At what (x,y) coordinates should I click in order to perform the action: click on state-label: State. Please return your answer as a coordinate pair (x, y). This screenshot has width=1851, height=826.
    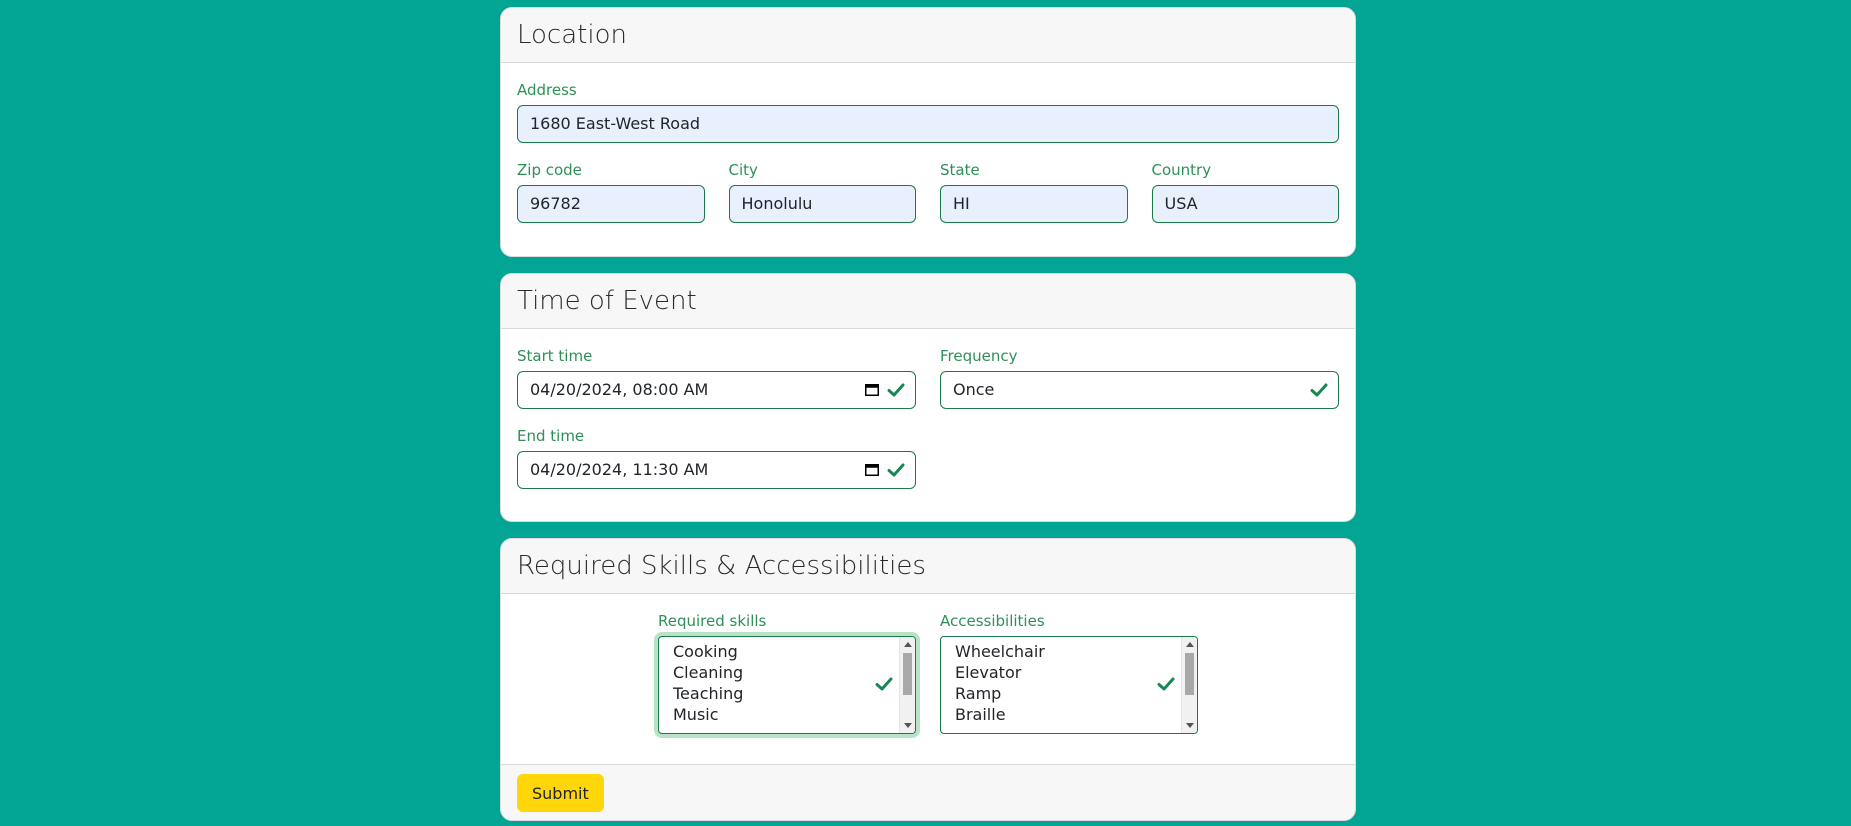
    Looking at the image, I should click on (960, 170).